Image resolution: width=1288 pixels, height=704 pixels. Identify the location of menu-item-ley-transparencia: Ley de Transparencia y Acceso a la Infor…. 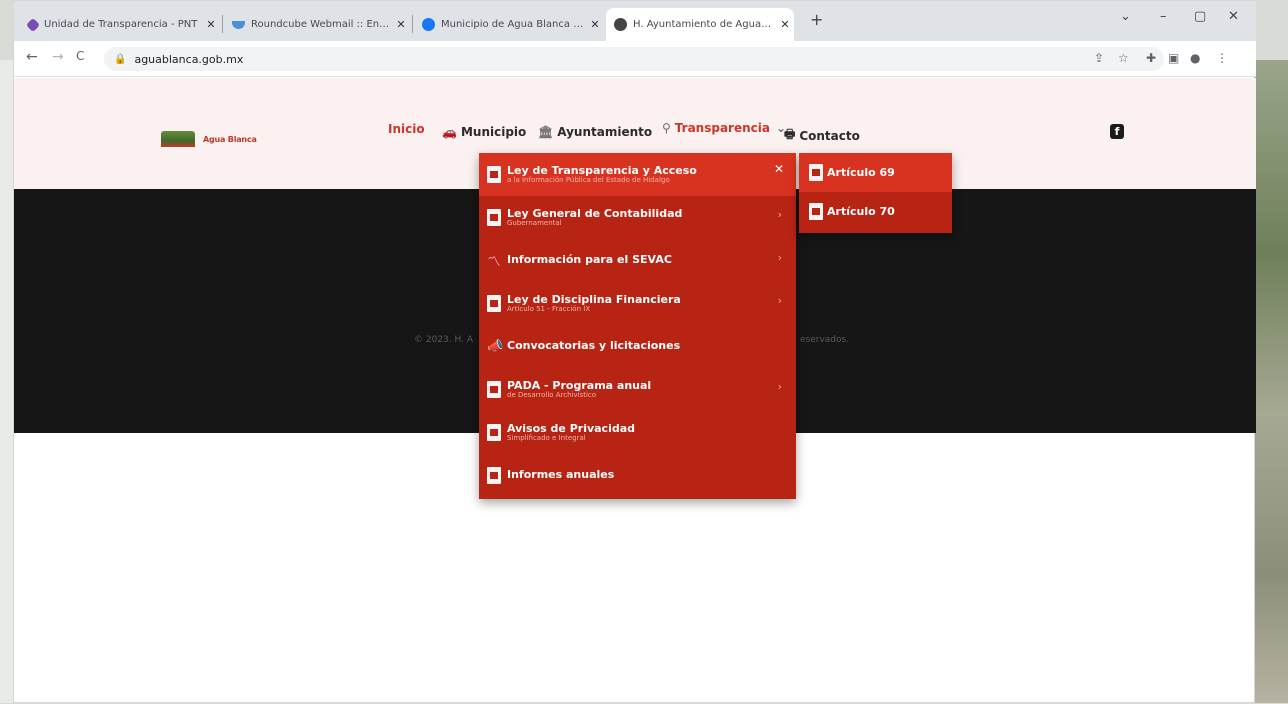
(637, 174).